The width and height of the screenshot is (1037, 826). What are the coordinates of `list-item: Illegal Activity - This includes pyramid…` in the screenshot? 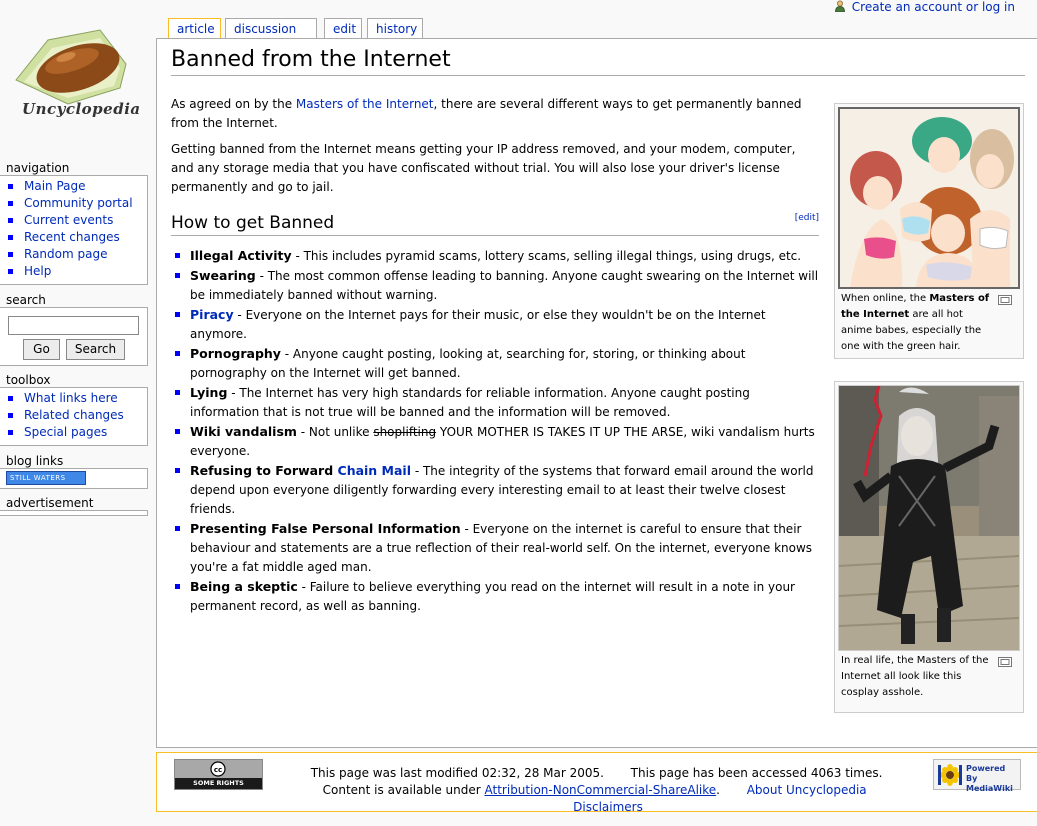 It's located at (497, 256).